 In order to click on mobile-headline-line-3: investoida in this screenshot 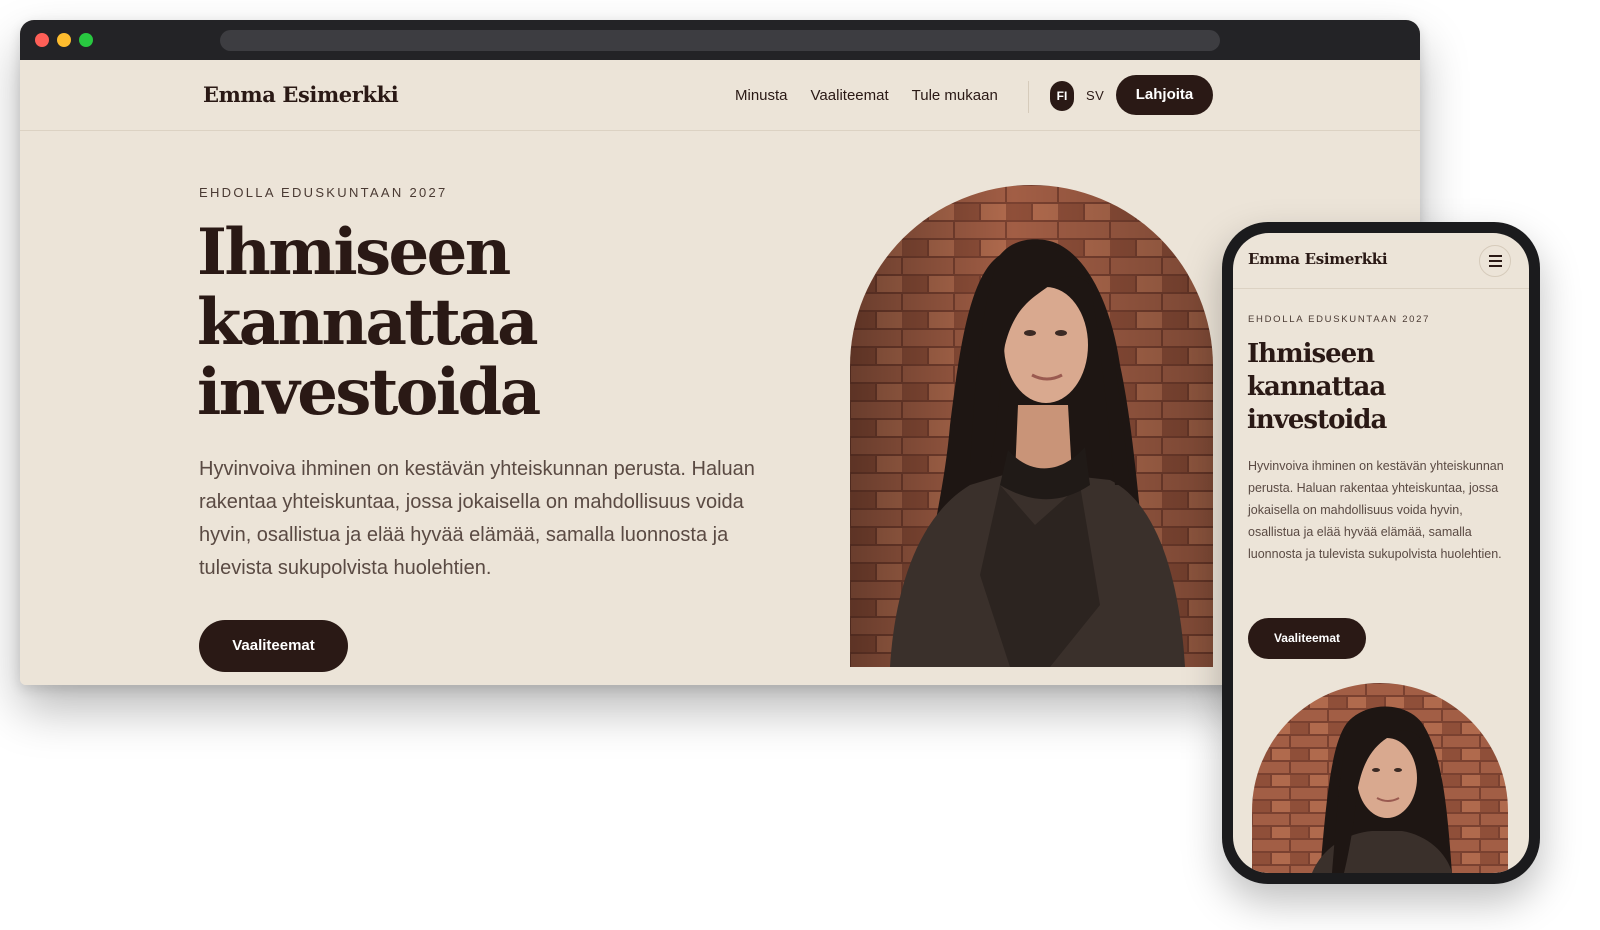, I will do `click(1317, 420)`.